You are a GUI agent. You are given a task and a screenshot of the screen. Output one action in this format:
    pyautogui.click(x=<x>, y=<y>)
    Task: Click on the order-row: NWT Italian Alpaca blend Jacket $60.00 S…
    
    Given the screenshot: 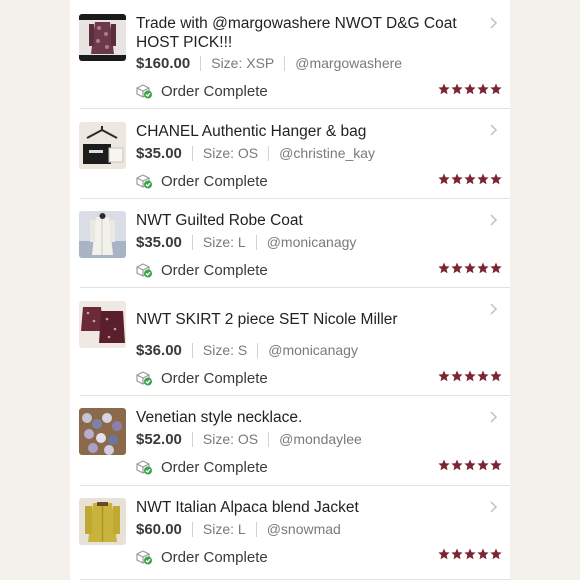 What is the action you would take?
    pyautogui.click(x=290, y=533)
    